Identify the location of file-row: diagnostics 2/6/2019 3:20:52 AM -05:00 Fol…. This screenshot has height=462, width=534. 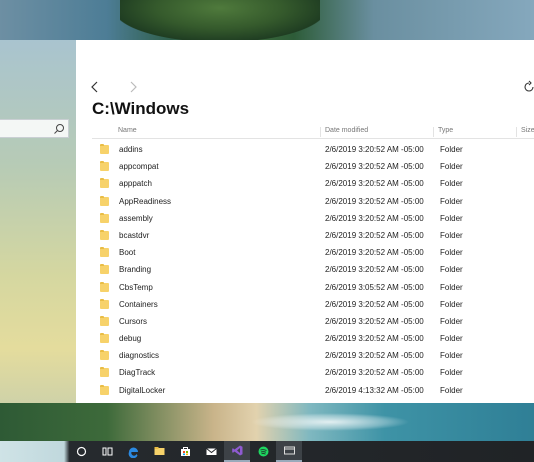
(313, 355).